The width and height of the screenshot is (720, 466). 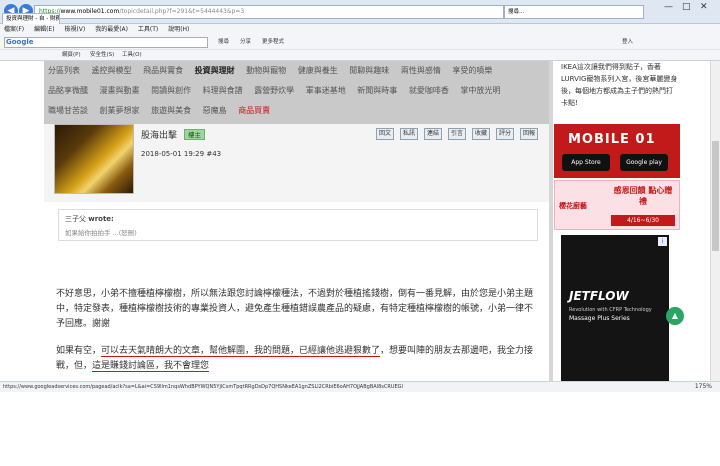 What do you see at coordinates (627, 42) in the screenshot?
I see `toolbar-signin-button: 登入` at bounding box center [627, 42].